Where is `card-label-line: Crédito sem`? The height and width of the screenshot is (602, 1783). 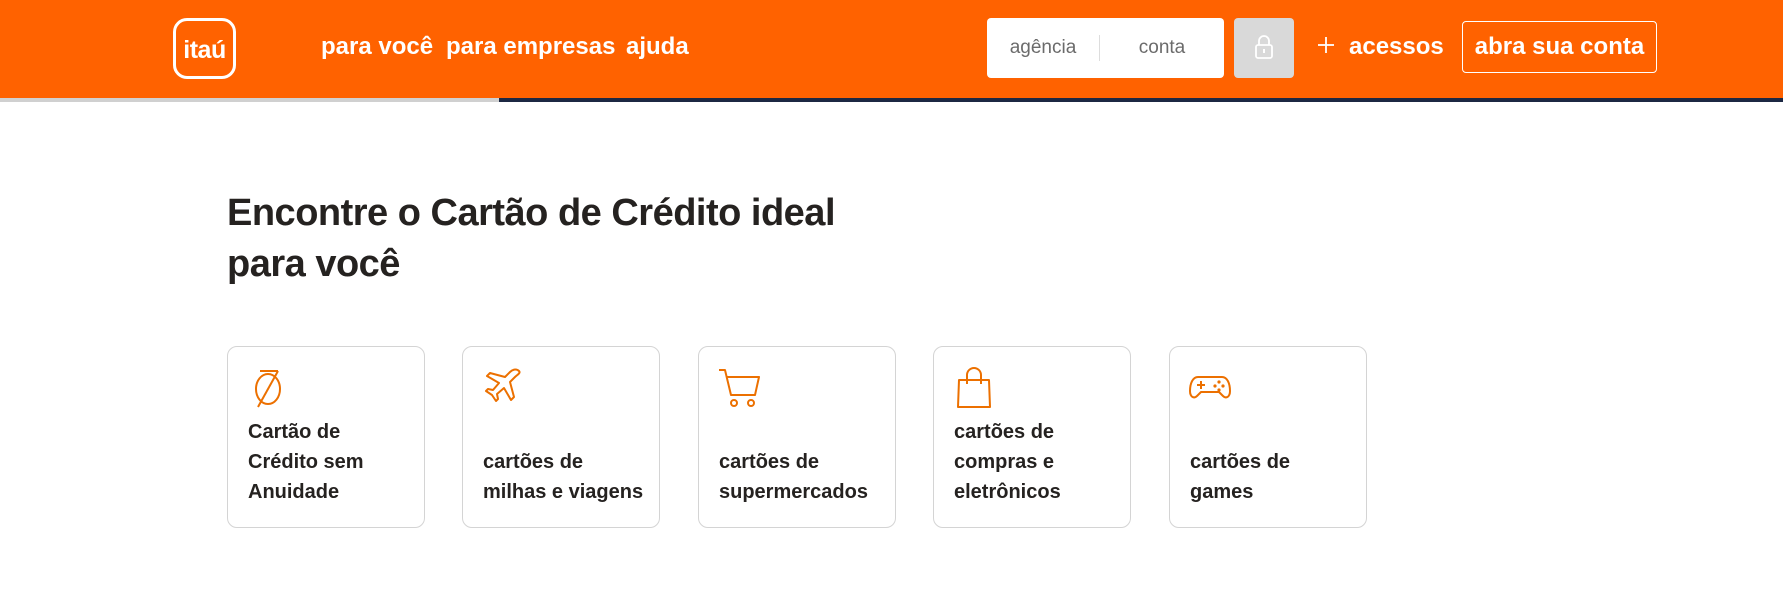 card-label-line: Crédito sem is located at coordinates (306, 462).